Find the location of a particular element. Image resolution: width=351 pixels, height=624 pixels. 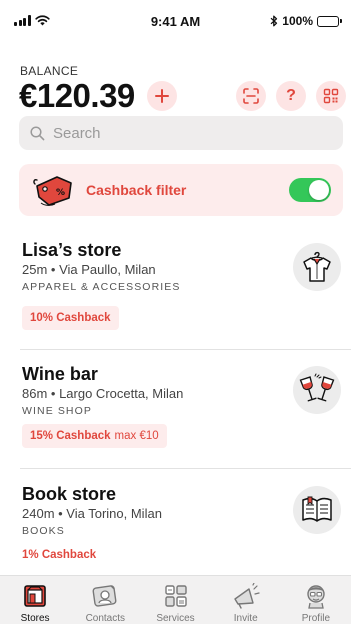

tab-stores: Stores is located at coordinates (35, 600).